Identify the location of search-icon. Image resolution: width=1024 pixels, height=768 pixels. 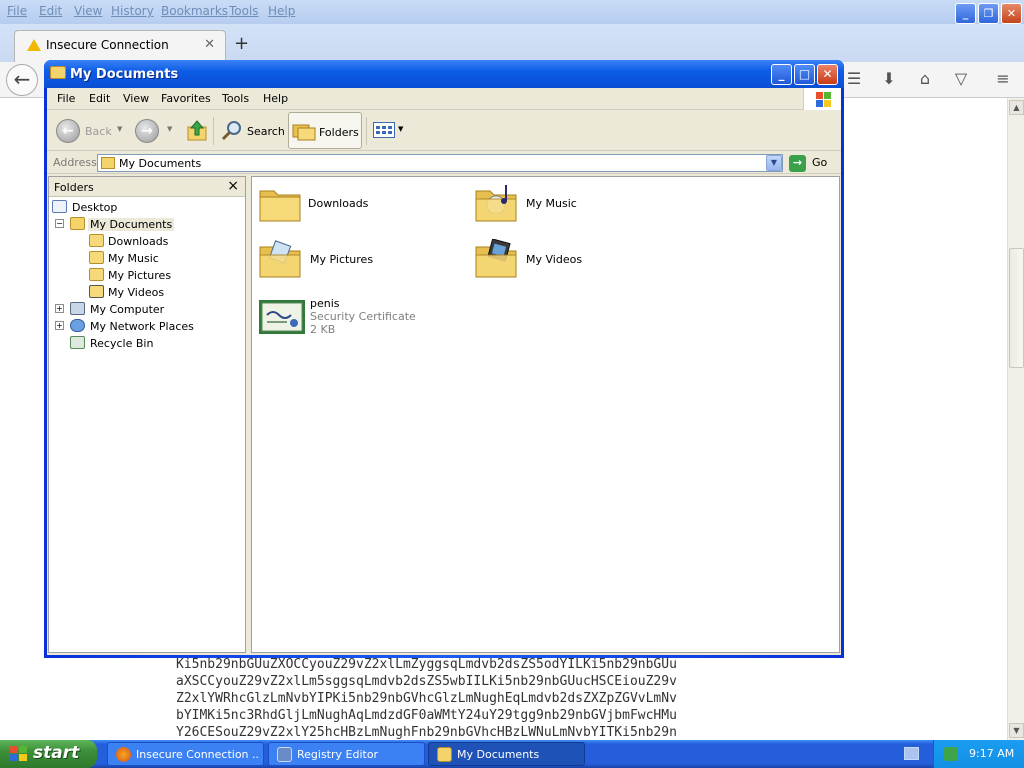
(232, 130).